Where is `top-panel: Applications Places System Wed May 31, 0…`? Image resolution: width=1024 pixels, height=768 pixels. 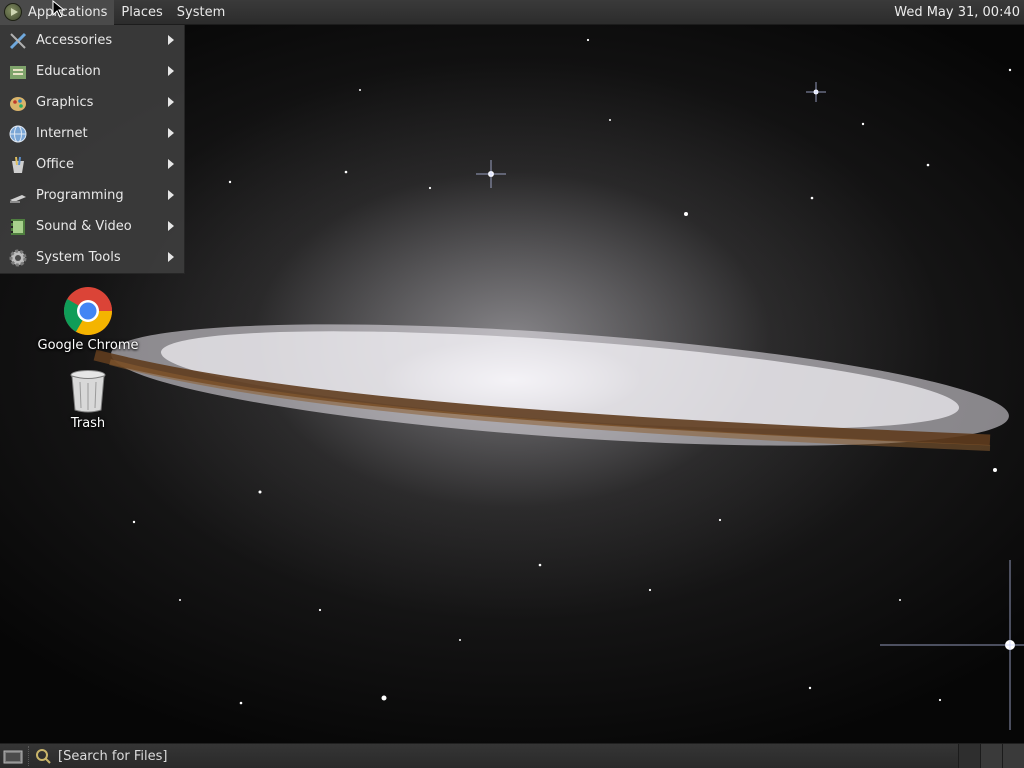 top-panel: Applications Places System Wed May 31, 0… is located at coordinates (512, 12).